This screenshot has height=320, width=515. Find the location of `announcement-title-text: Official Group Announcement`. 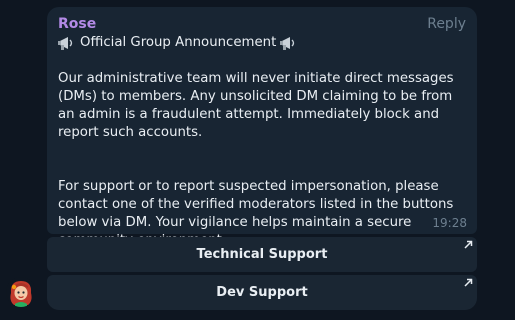

announcement-title-text: Official Group Announcement is located at coordinates (178, 42).